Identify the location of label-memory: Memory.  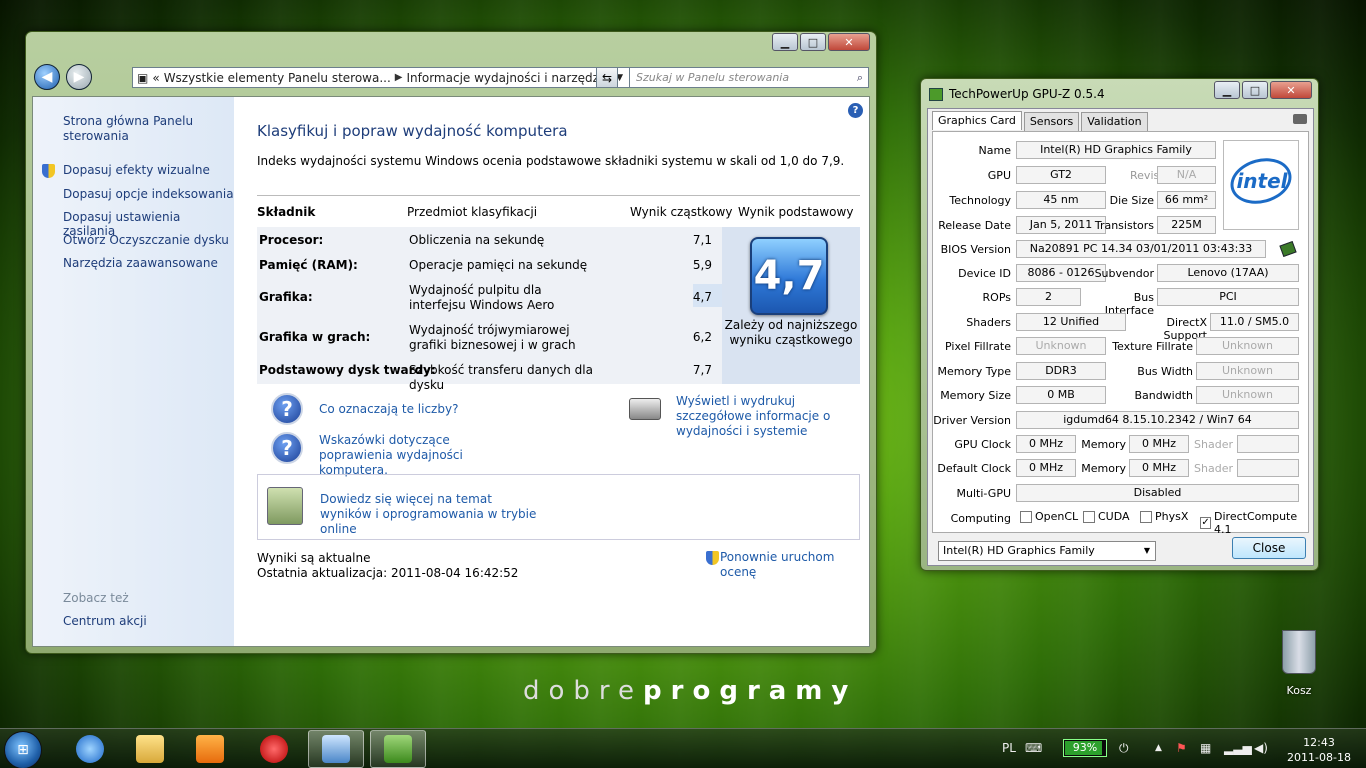
(1103, 468).